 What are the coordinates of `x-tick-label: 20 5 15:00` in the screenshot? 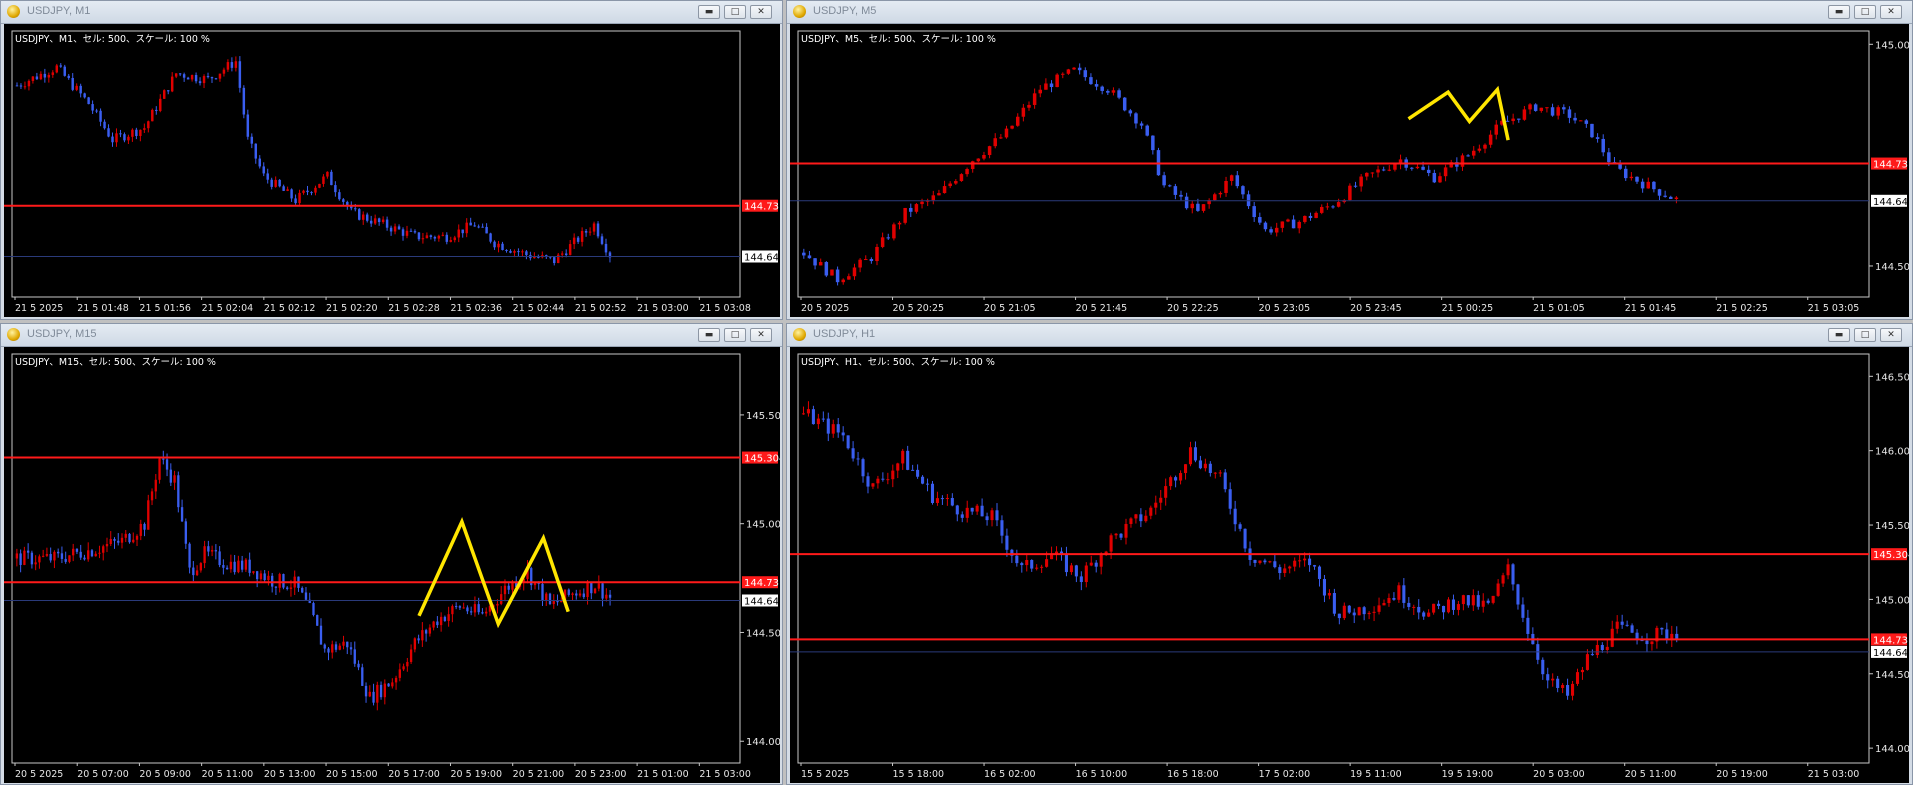 It's located at (352, 774).